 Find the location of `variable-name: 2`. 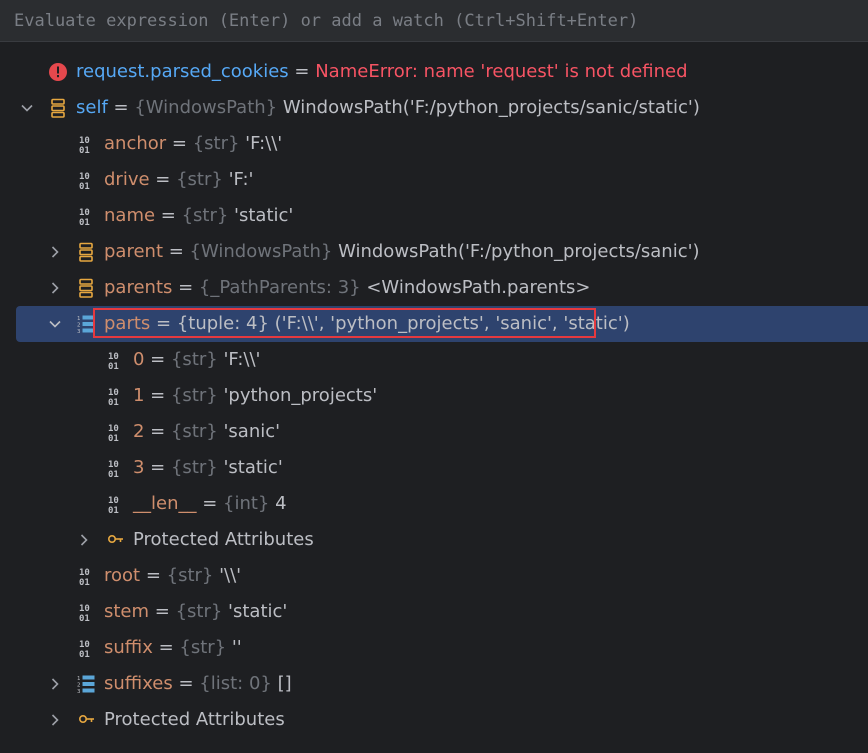

variable-name: 2 is located at coordinates (139, 431).